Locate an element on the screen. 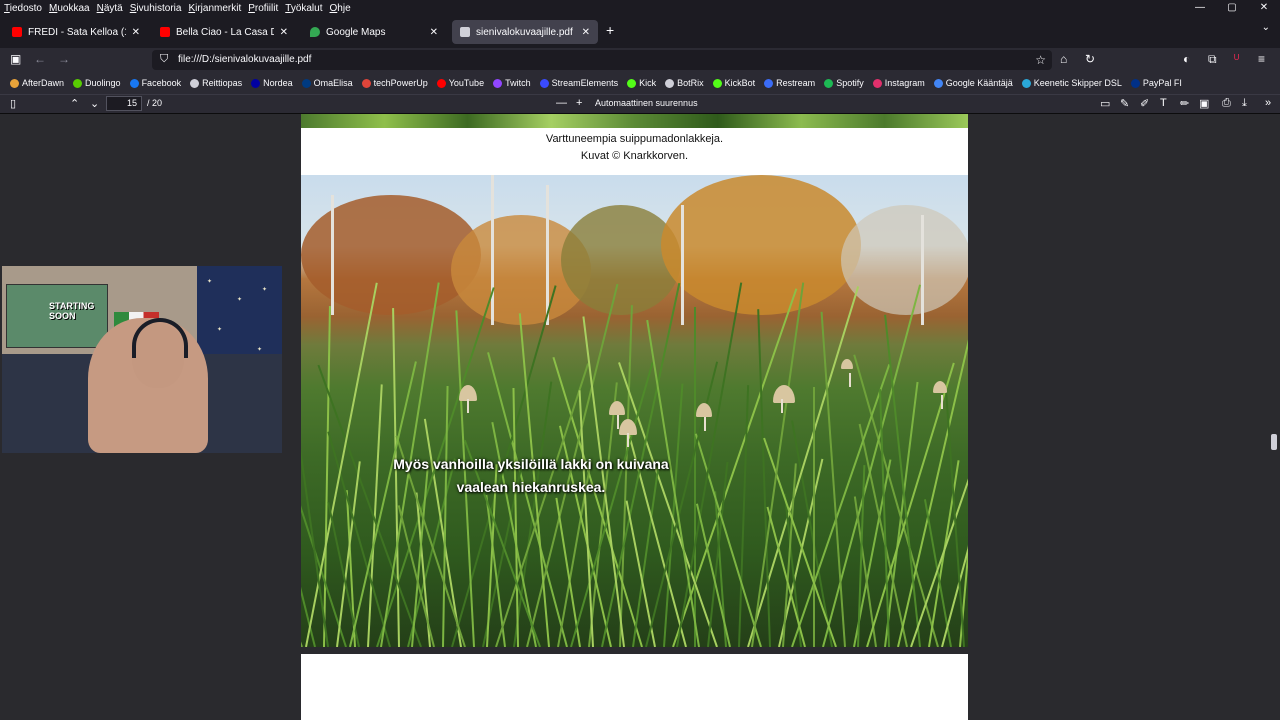 The image size is (1280, 720). bookmark-star-icon: ☆ is located at coordinates (1040, 60).